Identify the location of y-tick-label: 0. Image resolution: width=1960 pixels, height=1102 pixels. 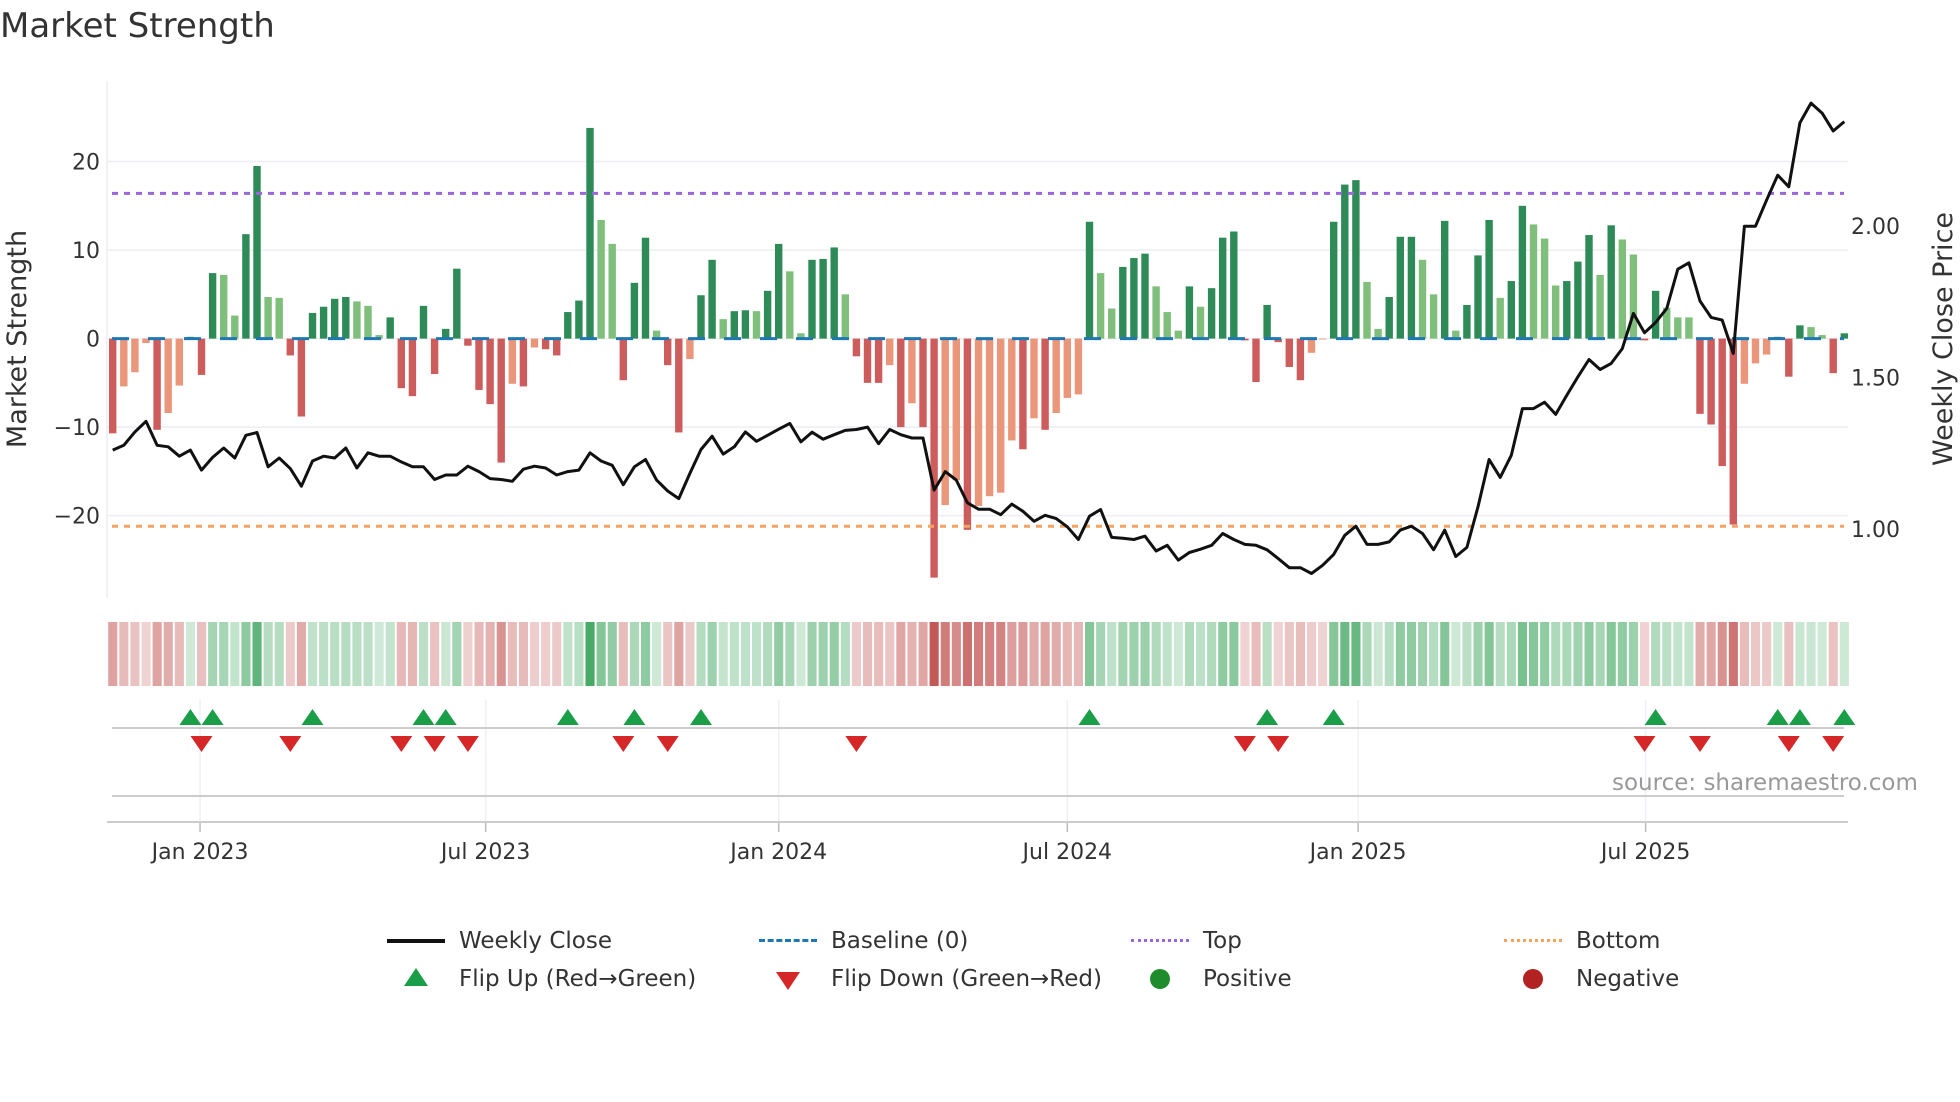
(93, 340).